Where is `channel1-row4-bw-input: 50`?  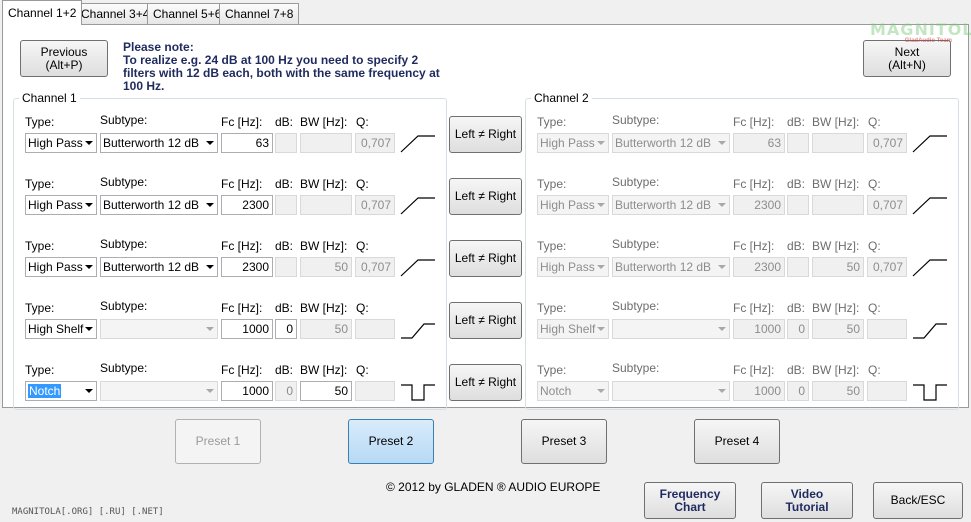 channel1-row4-bw-input: 50 is located at coordinates (326, 329).